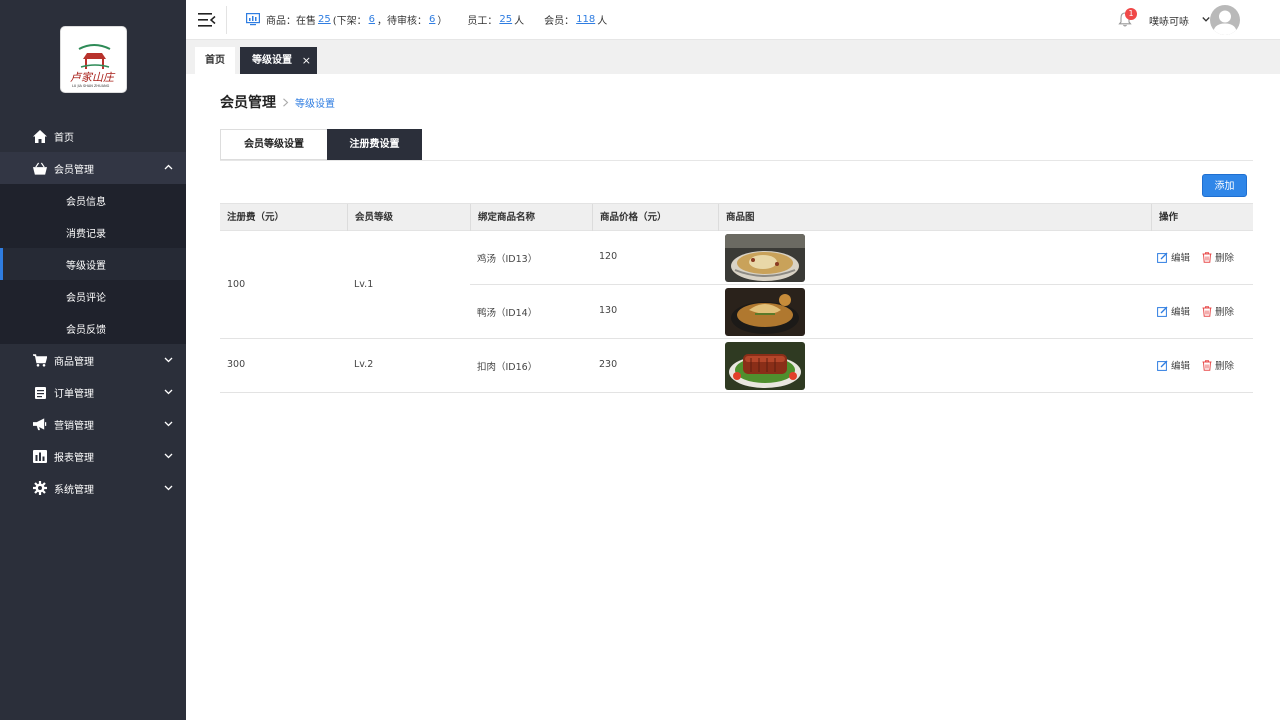 The height and width of the screenshot is (720, 1280). What do you see at coordinates (349, 21) in the screenshot?
I see `off-label: (下架：` at bounding box center [349, 21].